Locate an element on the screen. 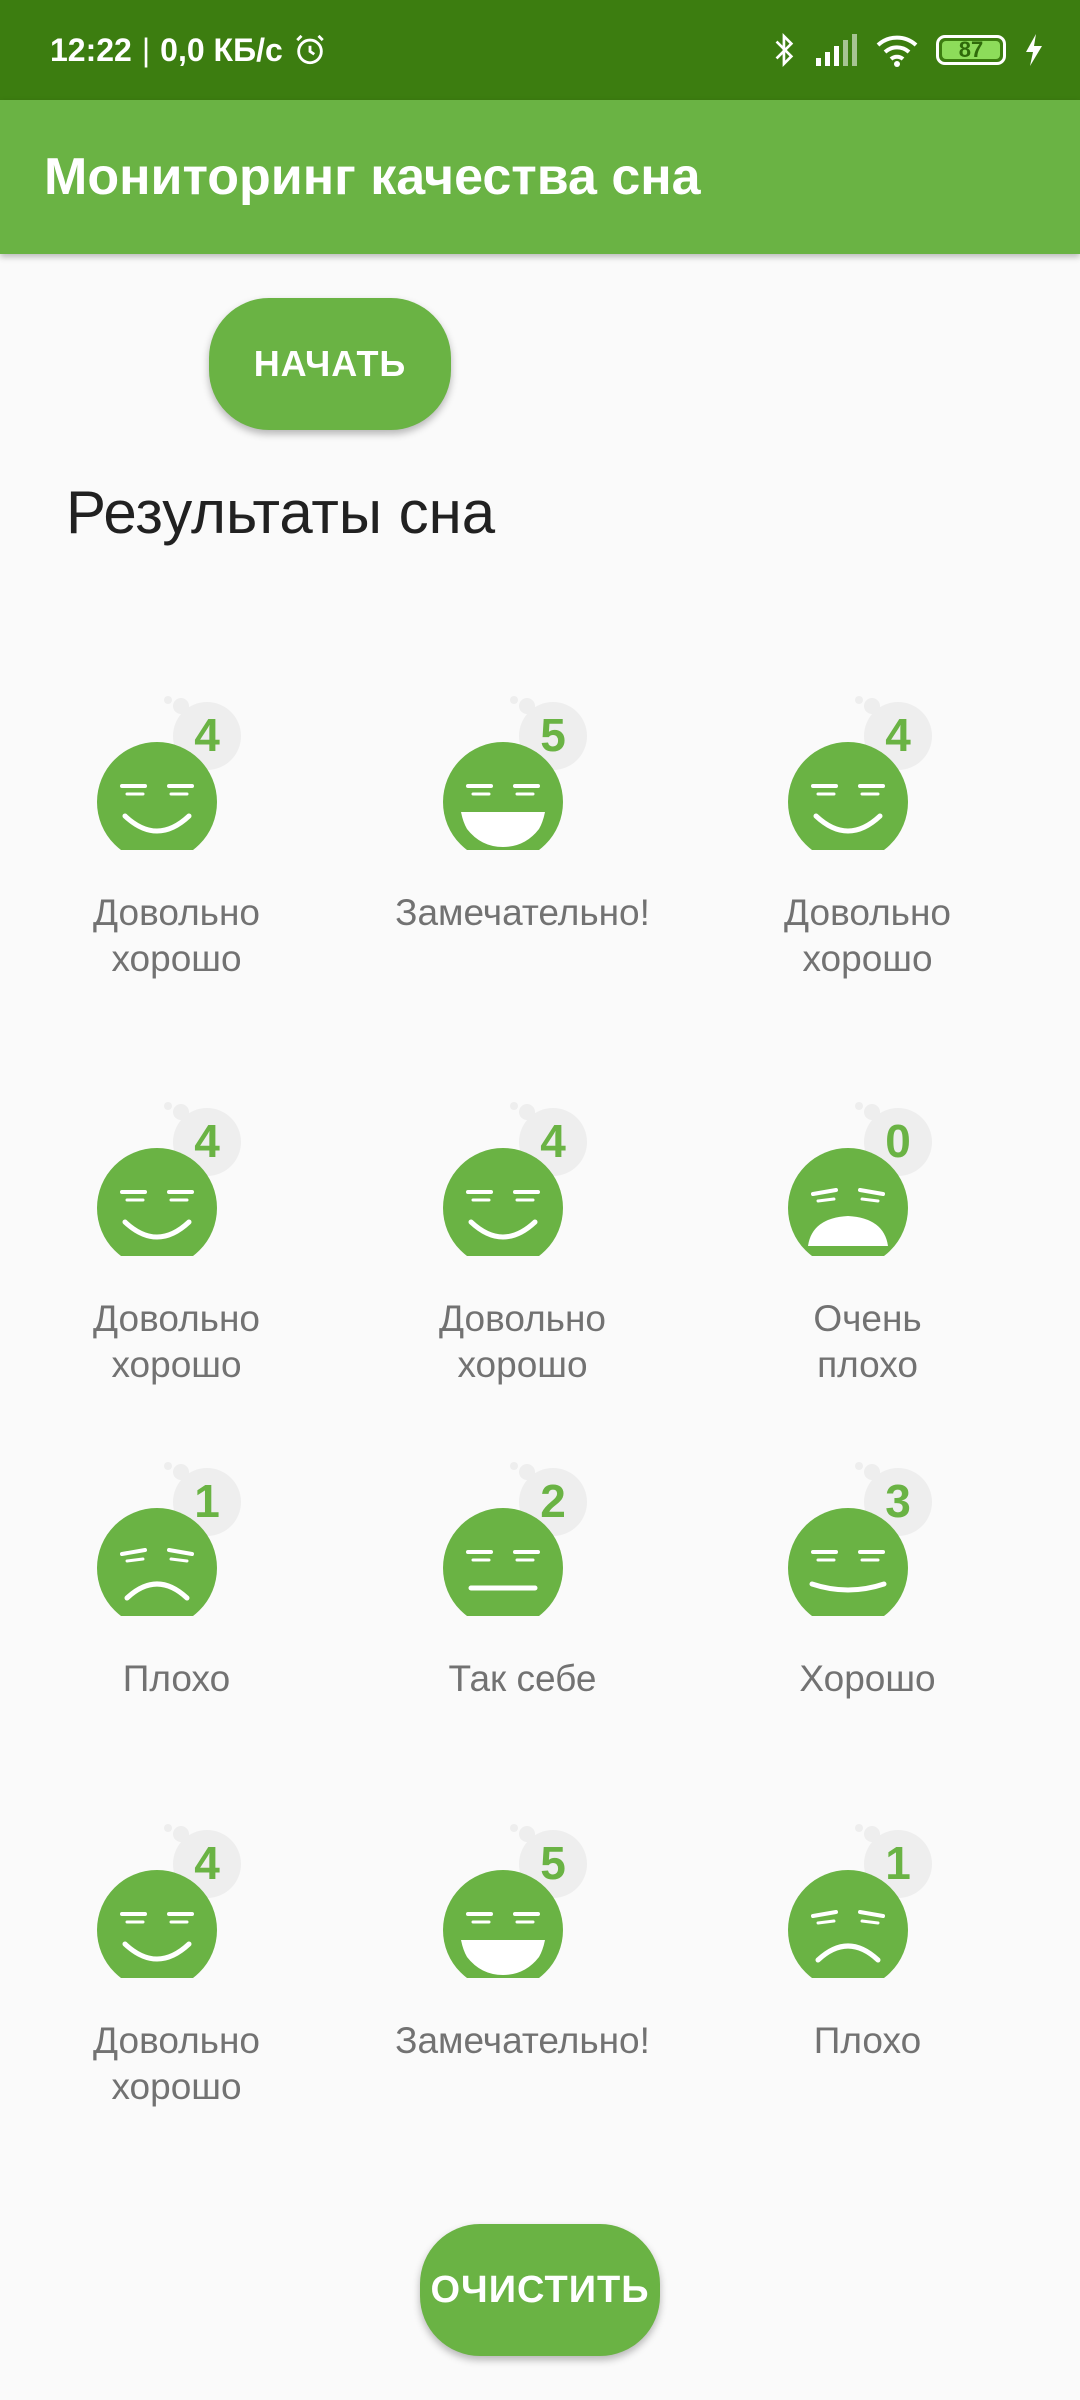 The height and width of the screenshot is (2400, 1080). status-bar: 12:22 | 0,0 КБ/с 87 is located at coordinates (540, 50).